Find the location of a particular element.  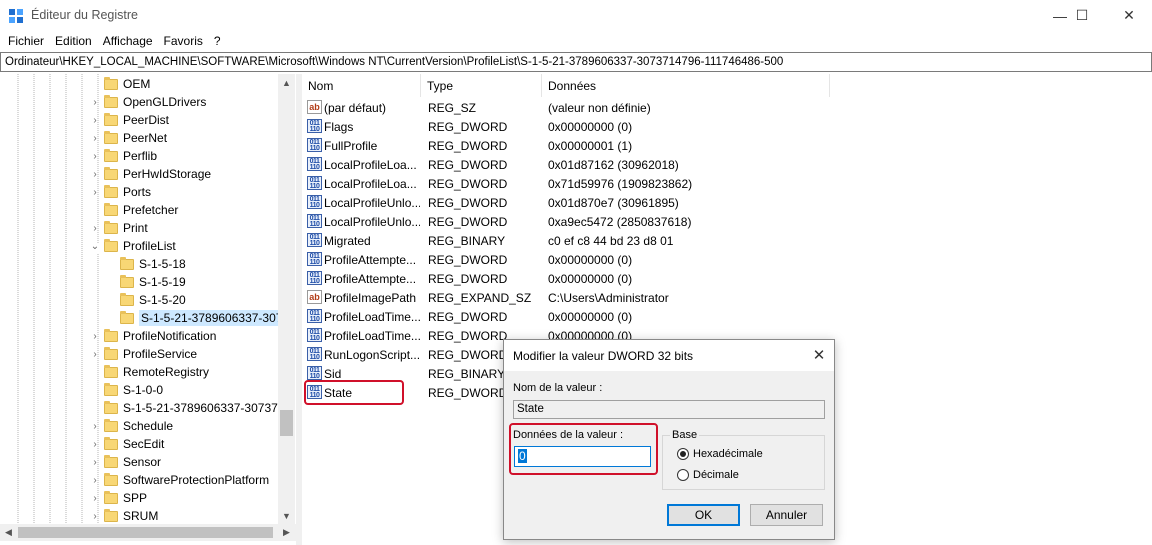

tree-item: S-1-0-0 is located at coordinates (133, 390).